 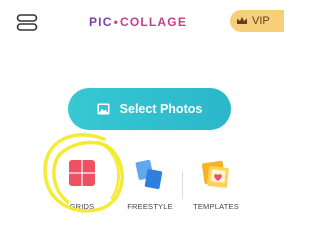 I want to click on select-photos-label: Select Photos, so click(x=161, y=109).